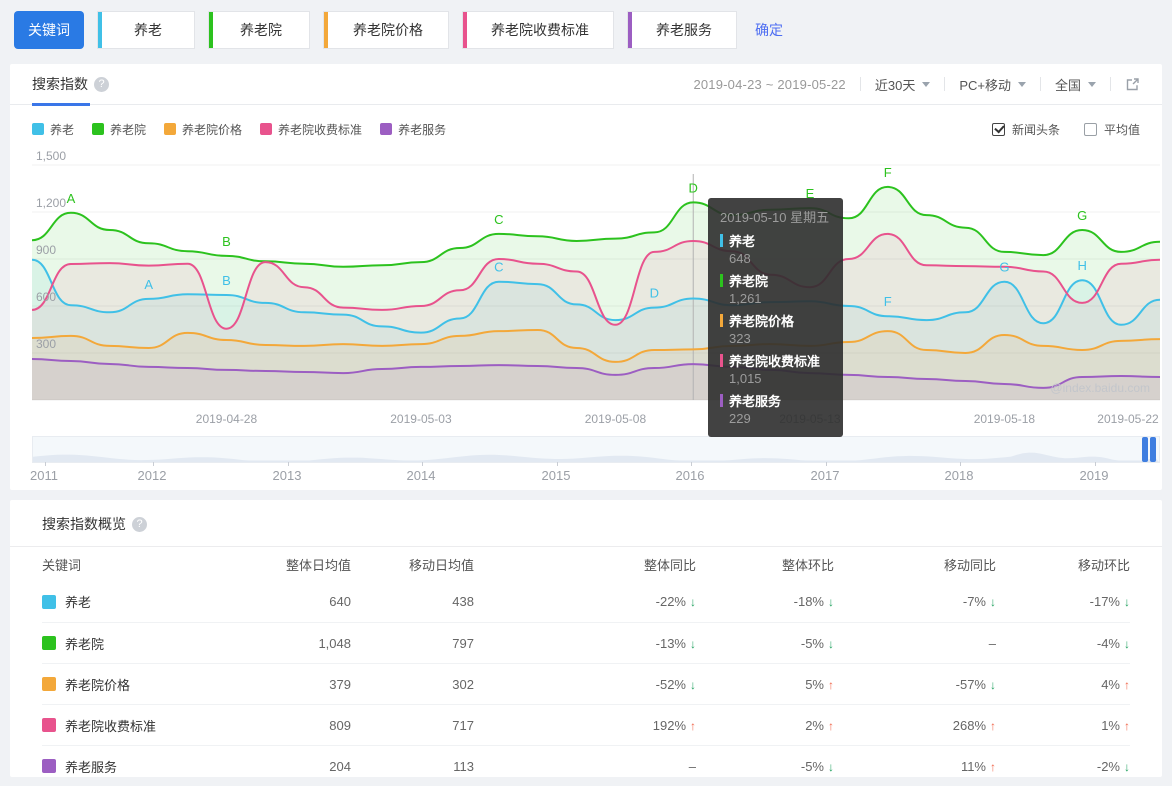 This screenshot has width=1172, height=786. What do you see at coordinates (775, 248) in the screenshot?
I see `tooltip-item: 养老 648` at bounding box center [775, 248].